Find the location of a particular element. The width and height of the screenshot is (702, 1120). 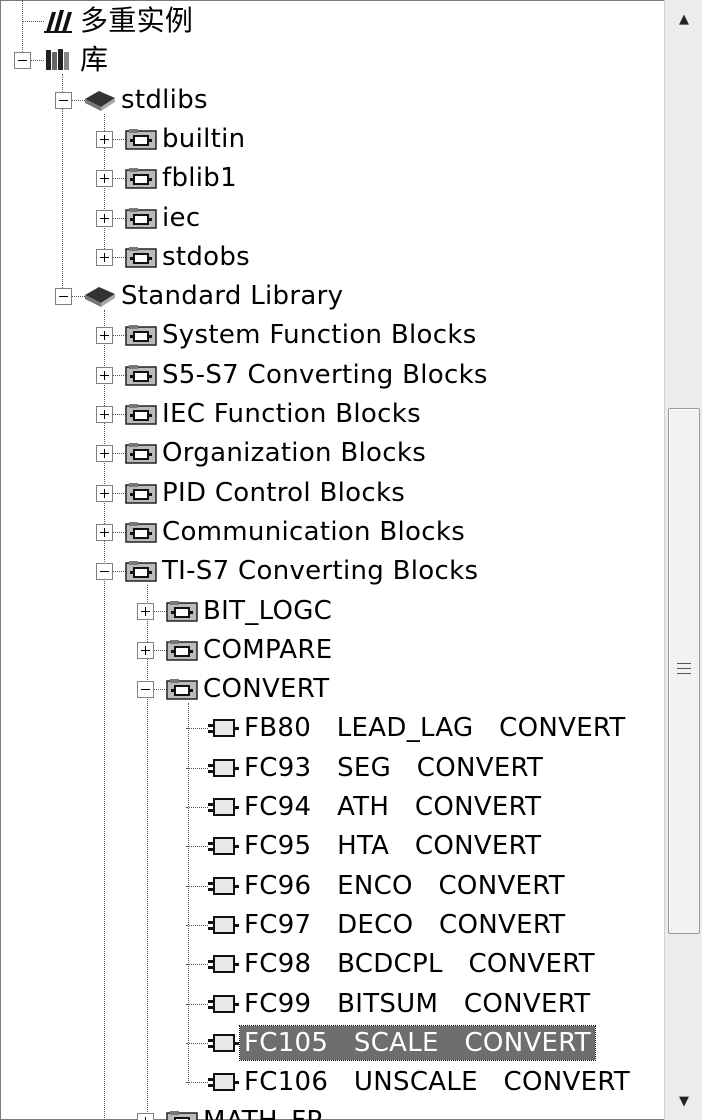

tree-node: FC96 ENCO CONVERT is located at coordinates (332, 886).